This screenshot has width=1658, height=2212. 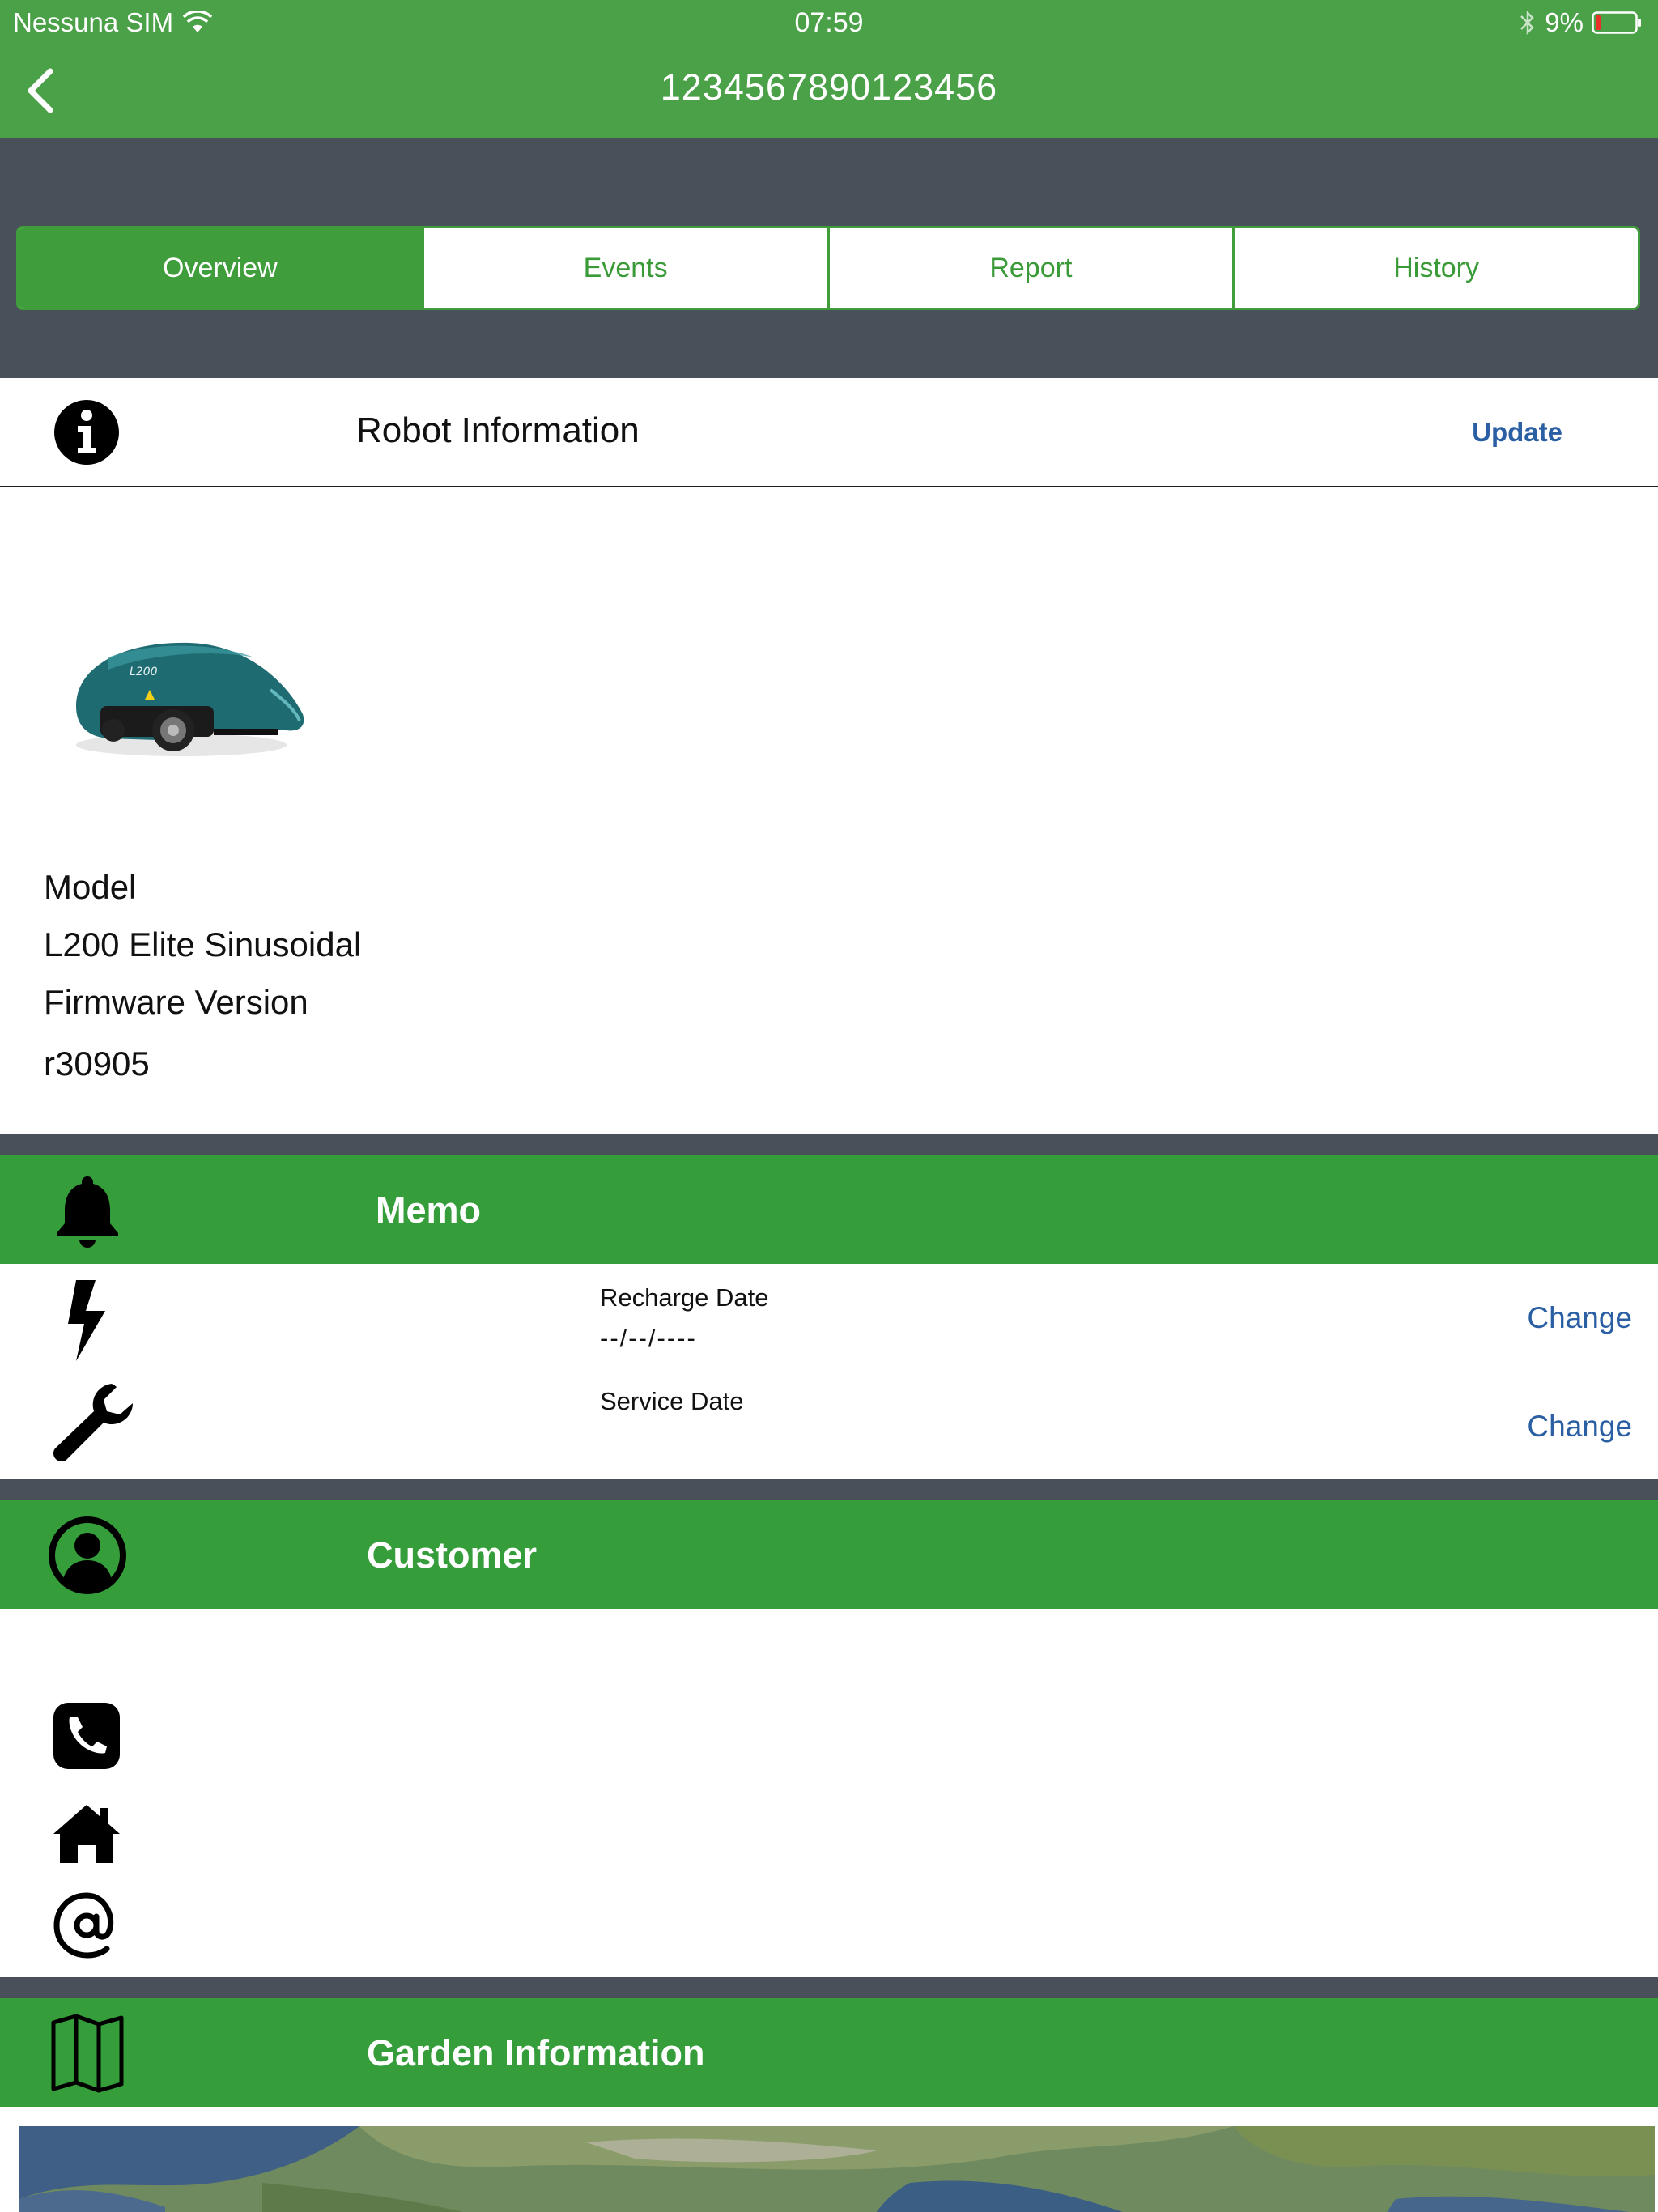 I want to click on memo-title: Memo, so click(x=429, y=1210).